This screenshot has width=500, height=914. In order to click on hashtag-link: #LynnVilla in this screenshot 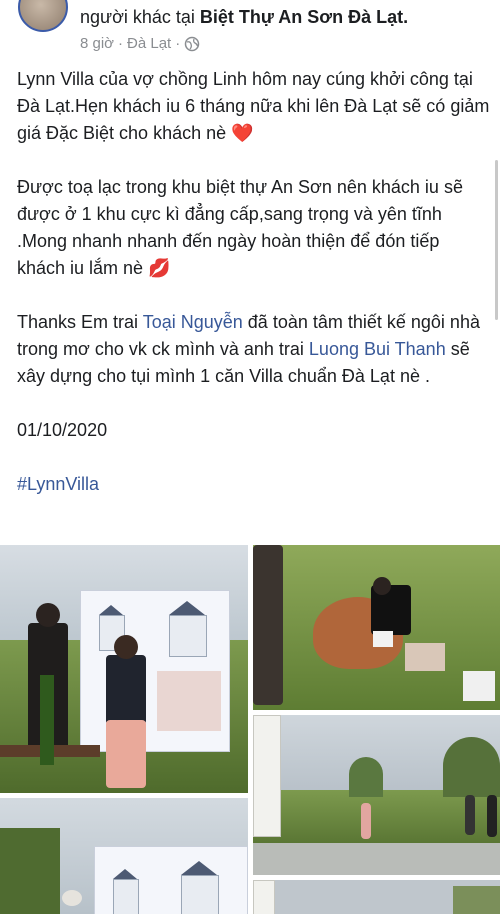, I will do `click(254, 484)`.